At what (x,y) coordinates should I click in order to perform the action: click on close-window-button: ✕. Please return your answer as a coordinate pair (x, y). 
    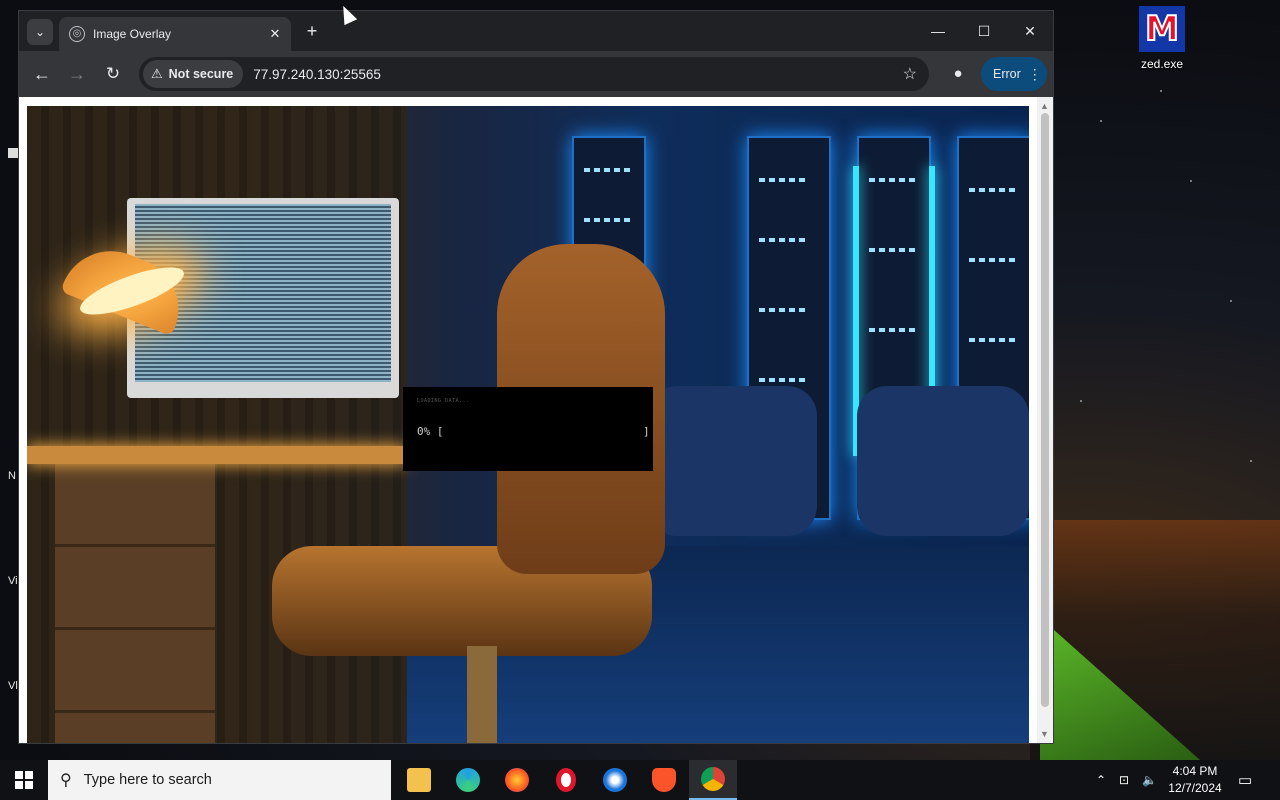
    Looking at the image, I should click on (1030, 31).